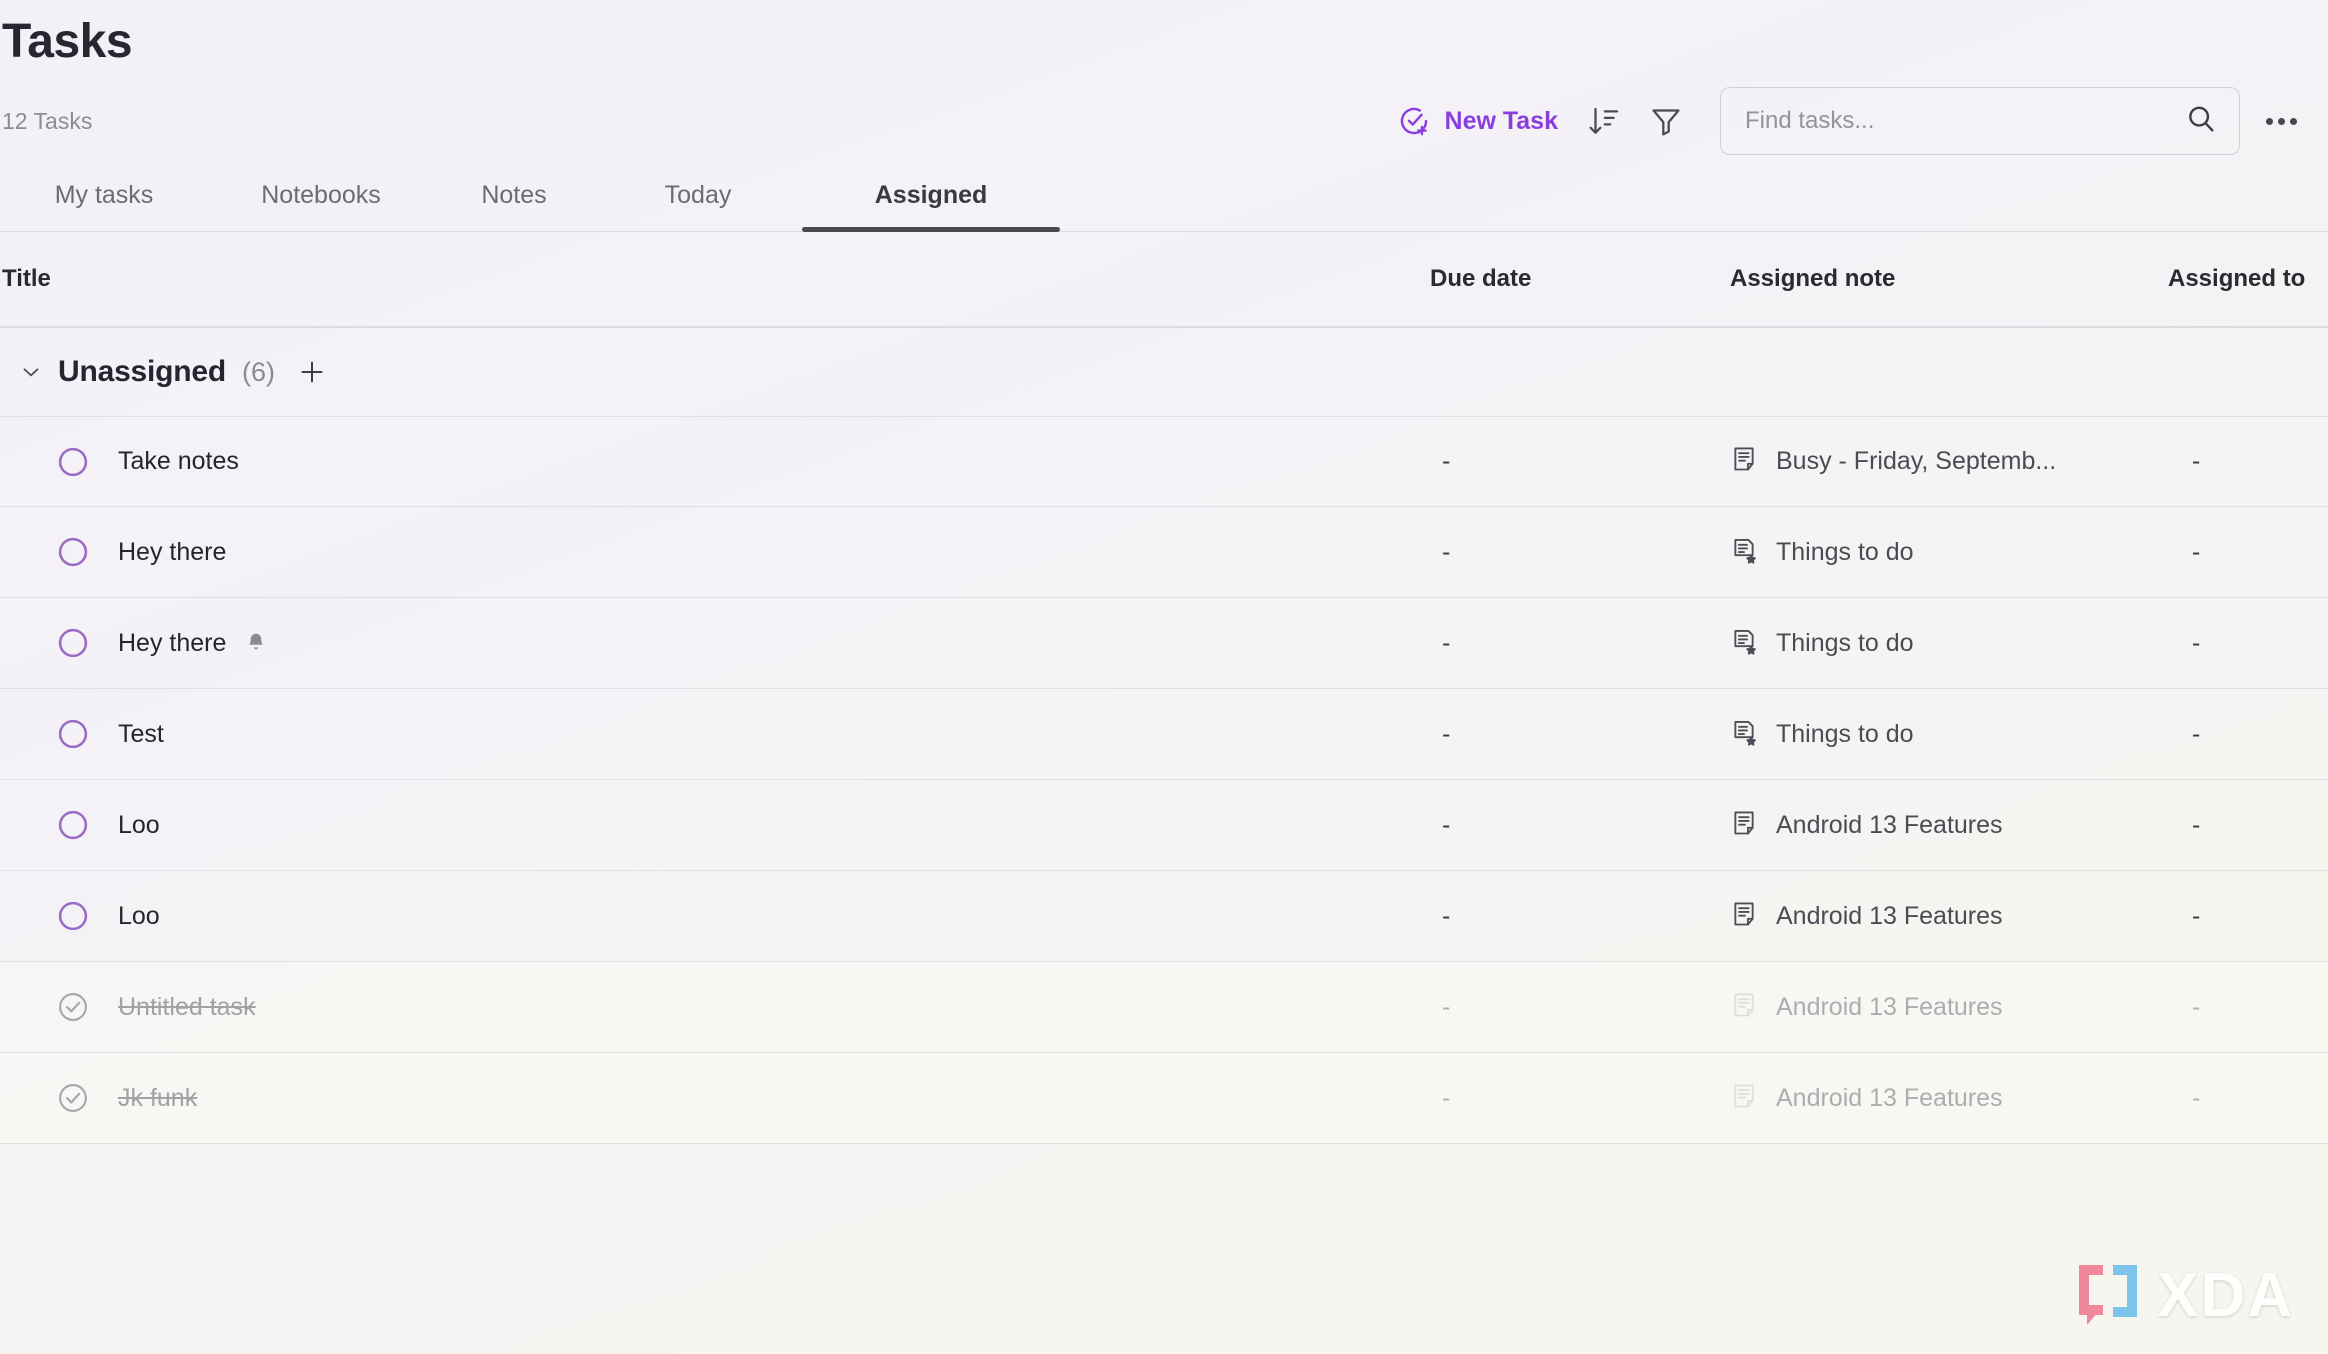 This screenshot has width=2328, height=1354. What do you see at coordinates (1501, 120) in the screenshot?
I see `new-task-label: New Task` at bounding box center [1501, 120].